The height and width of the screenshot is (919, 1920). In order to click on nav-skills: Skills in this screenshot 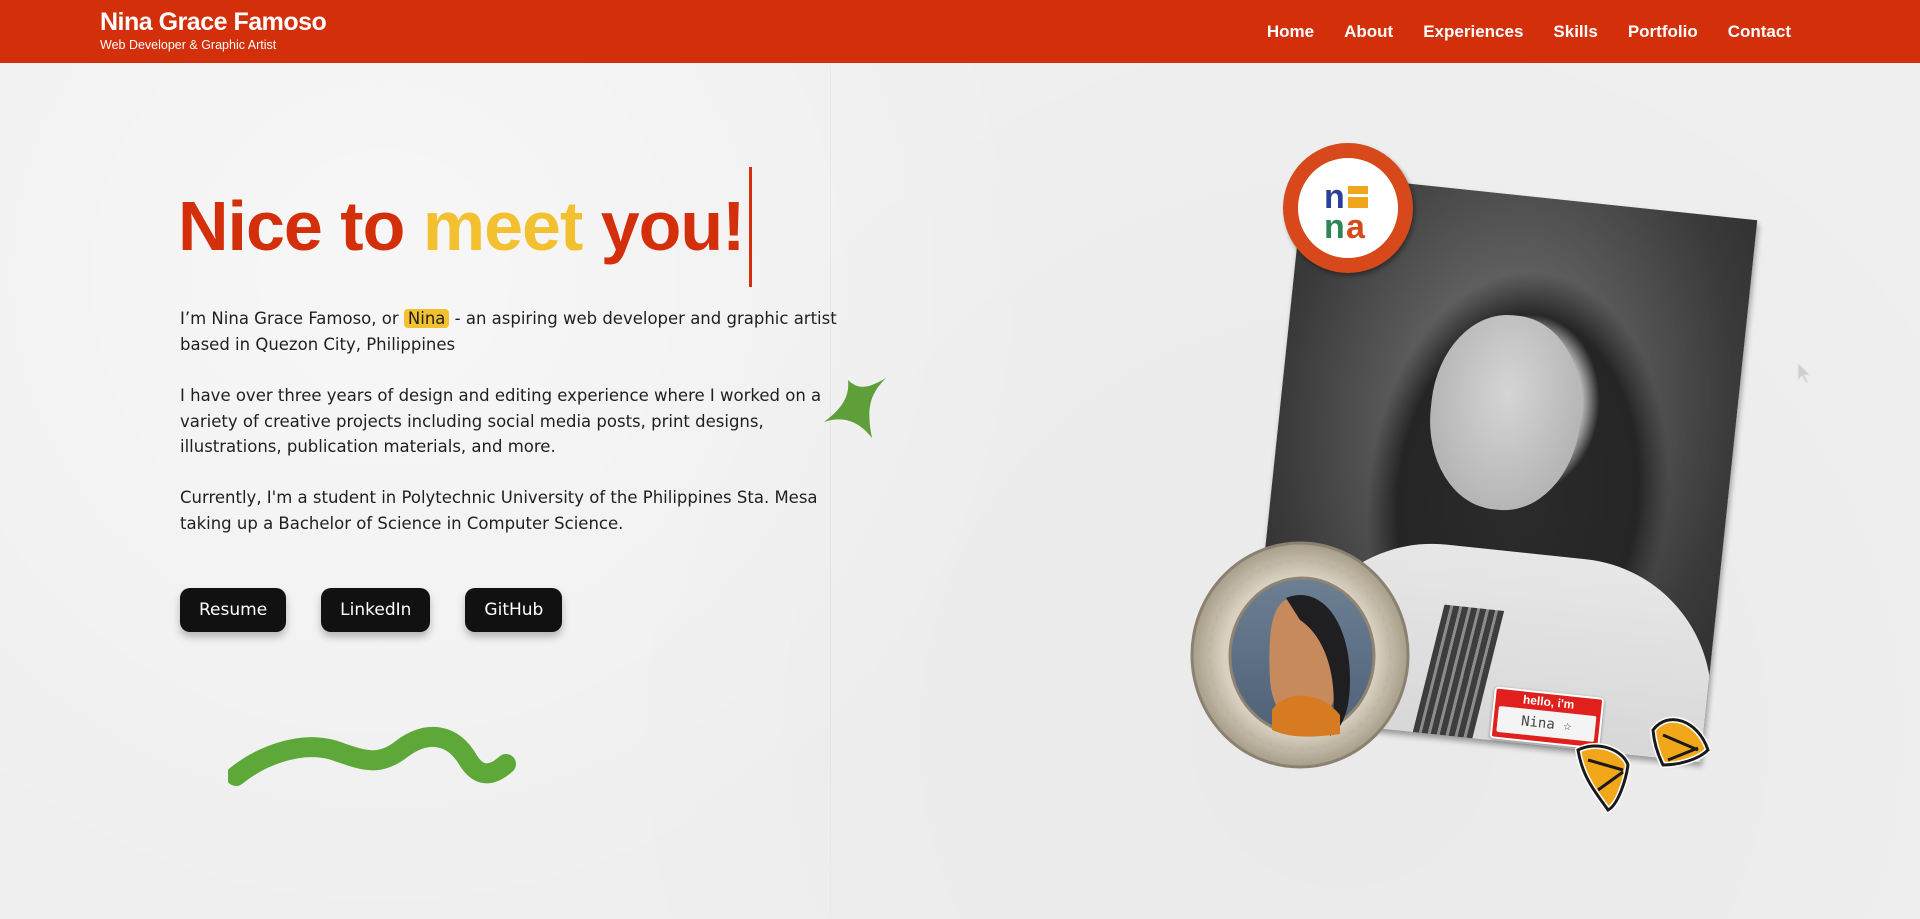, I will do `click(1575, 32)`.